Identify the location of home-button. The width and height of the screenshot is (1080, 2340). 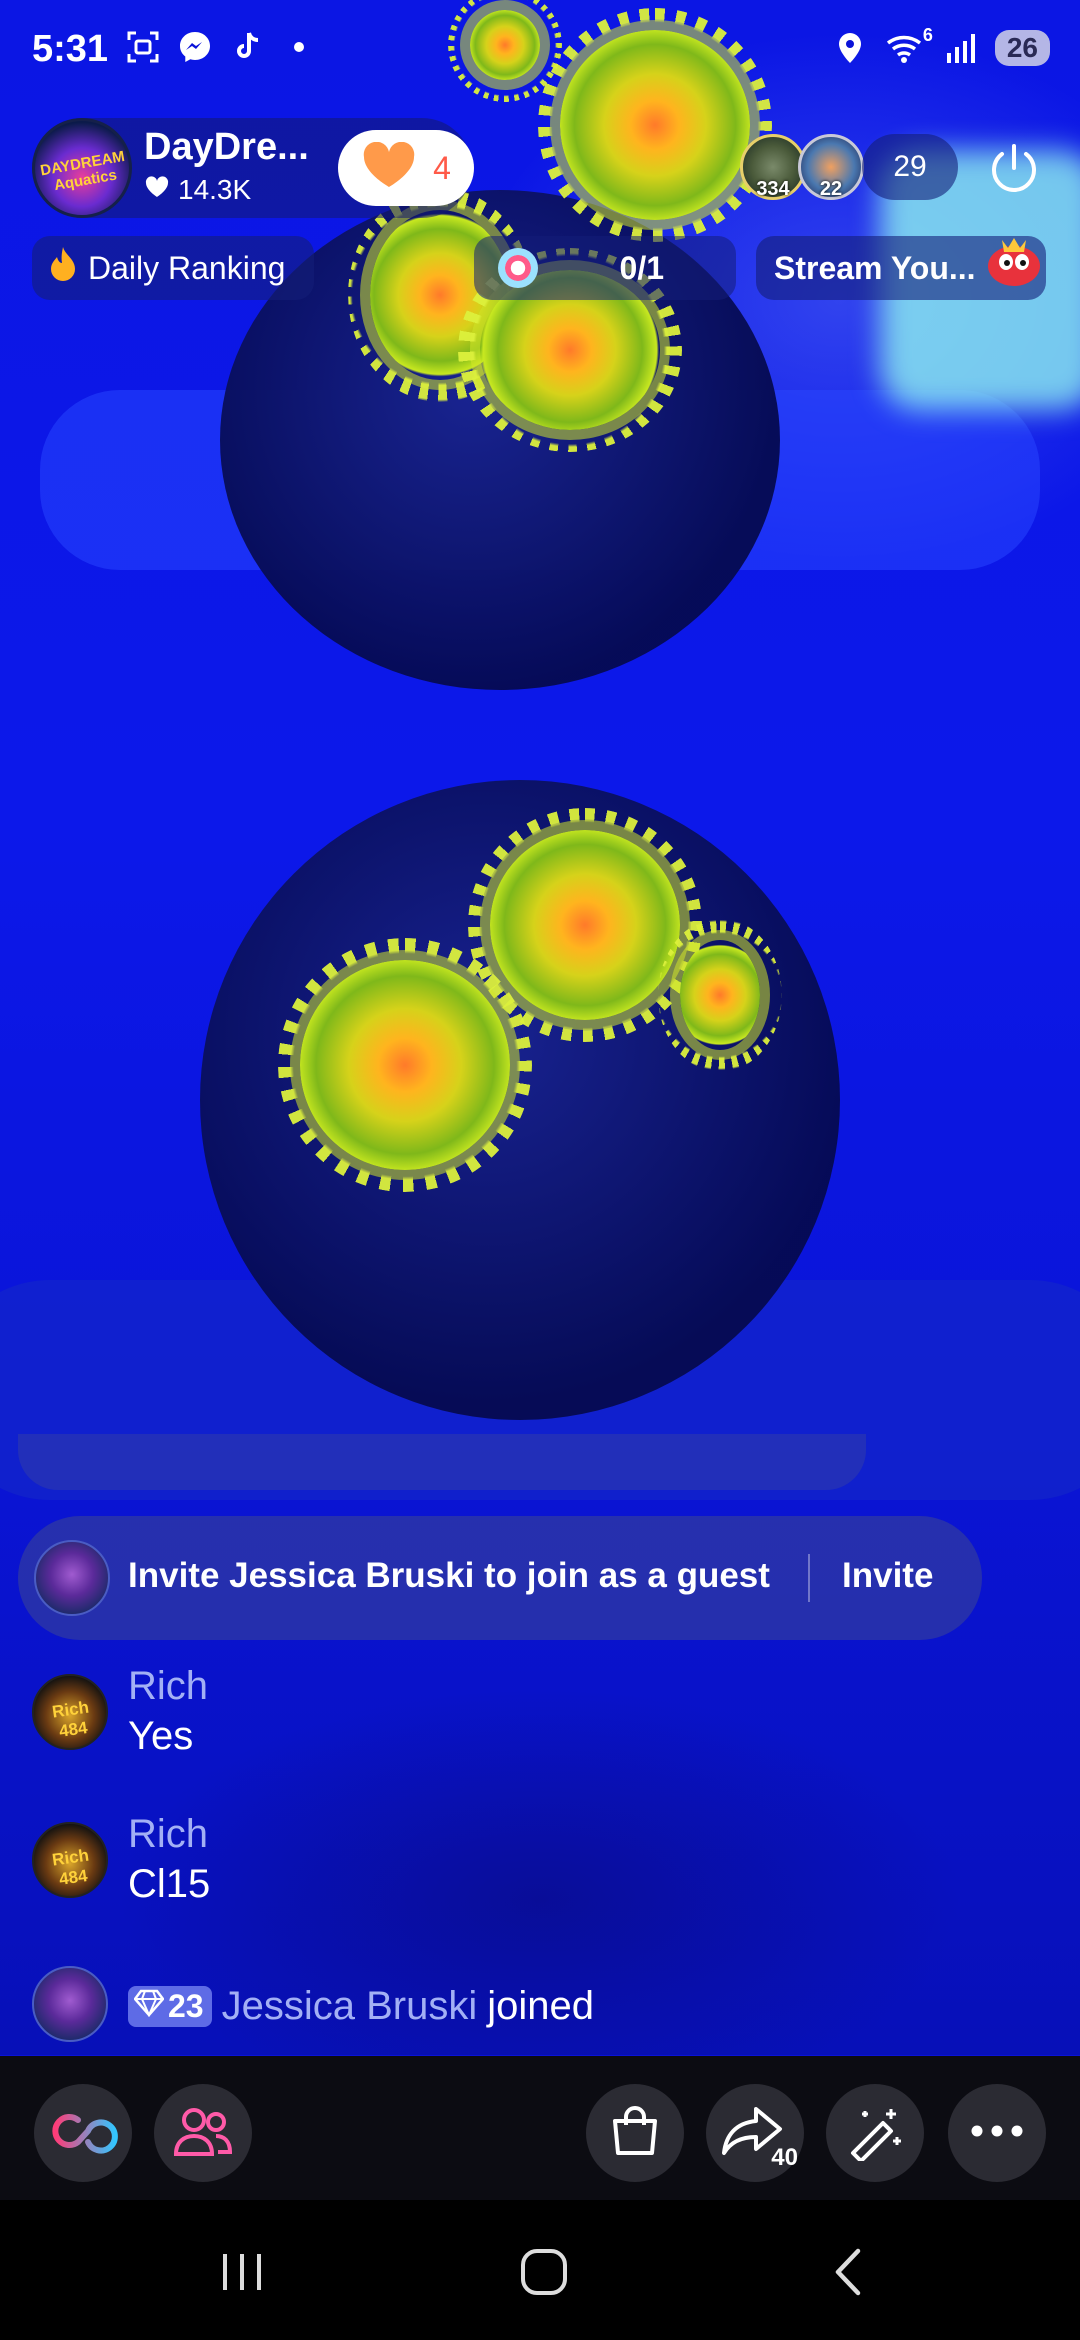
(544, 2272).